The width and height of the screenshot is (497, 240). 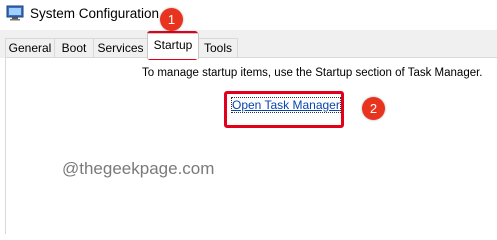 I want to click on watermark-text: @thegeekpage.com, so click(x=138, y=168).